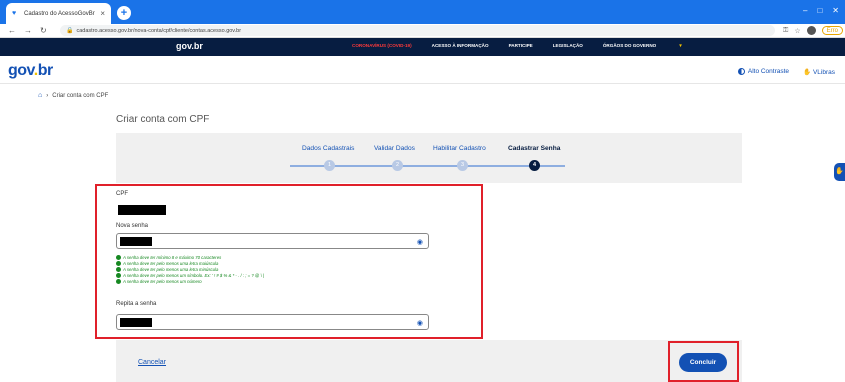 Image resolution: width=845 pixels, height=382 pixels. Describe the element at coordinates (122, 194) in the screenshot. I see `cpf-label: CPF` at that location.